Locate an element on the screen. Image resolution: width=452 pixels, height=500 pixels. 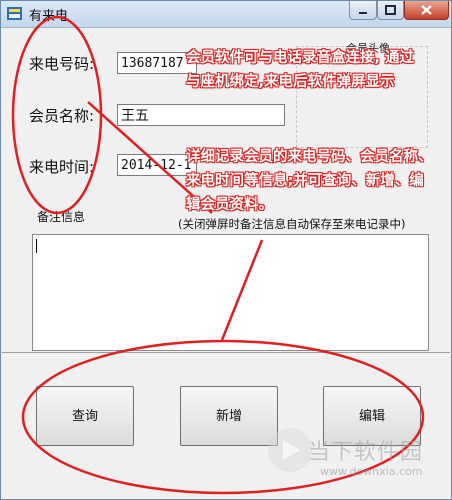
maximize-icon is located at coordinates (390, 10).